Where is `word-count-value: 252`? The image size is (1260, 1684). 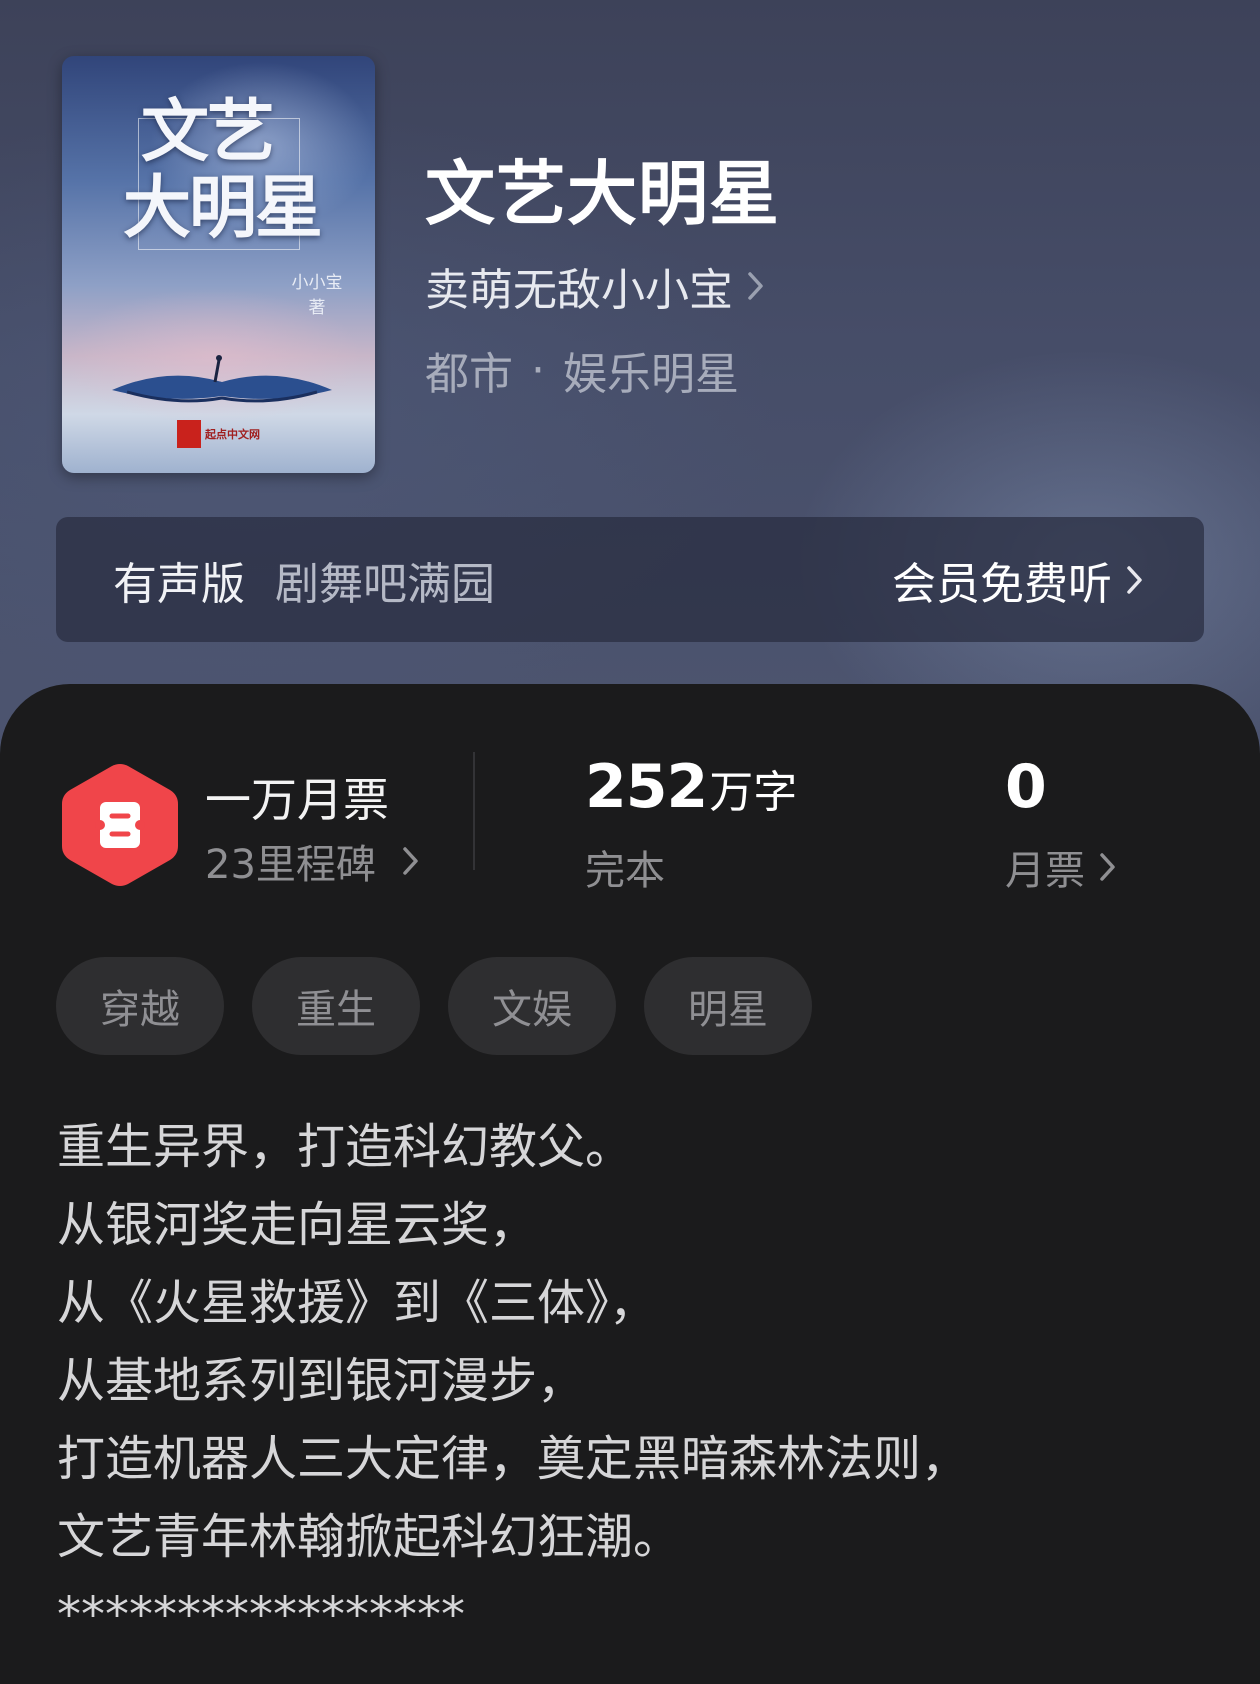
word-count-value: 252 is located at coordinates (646, 787).